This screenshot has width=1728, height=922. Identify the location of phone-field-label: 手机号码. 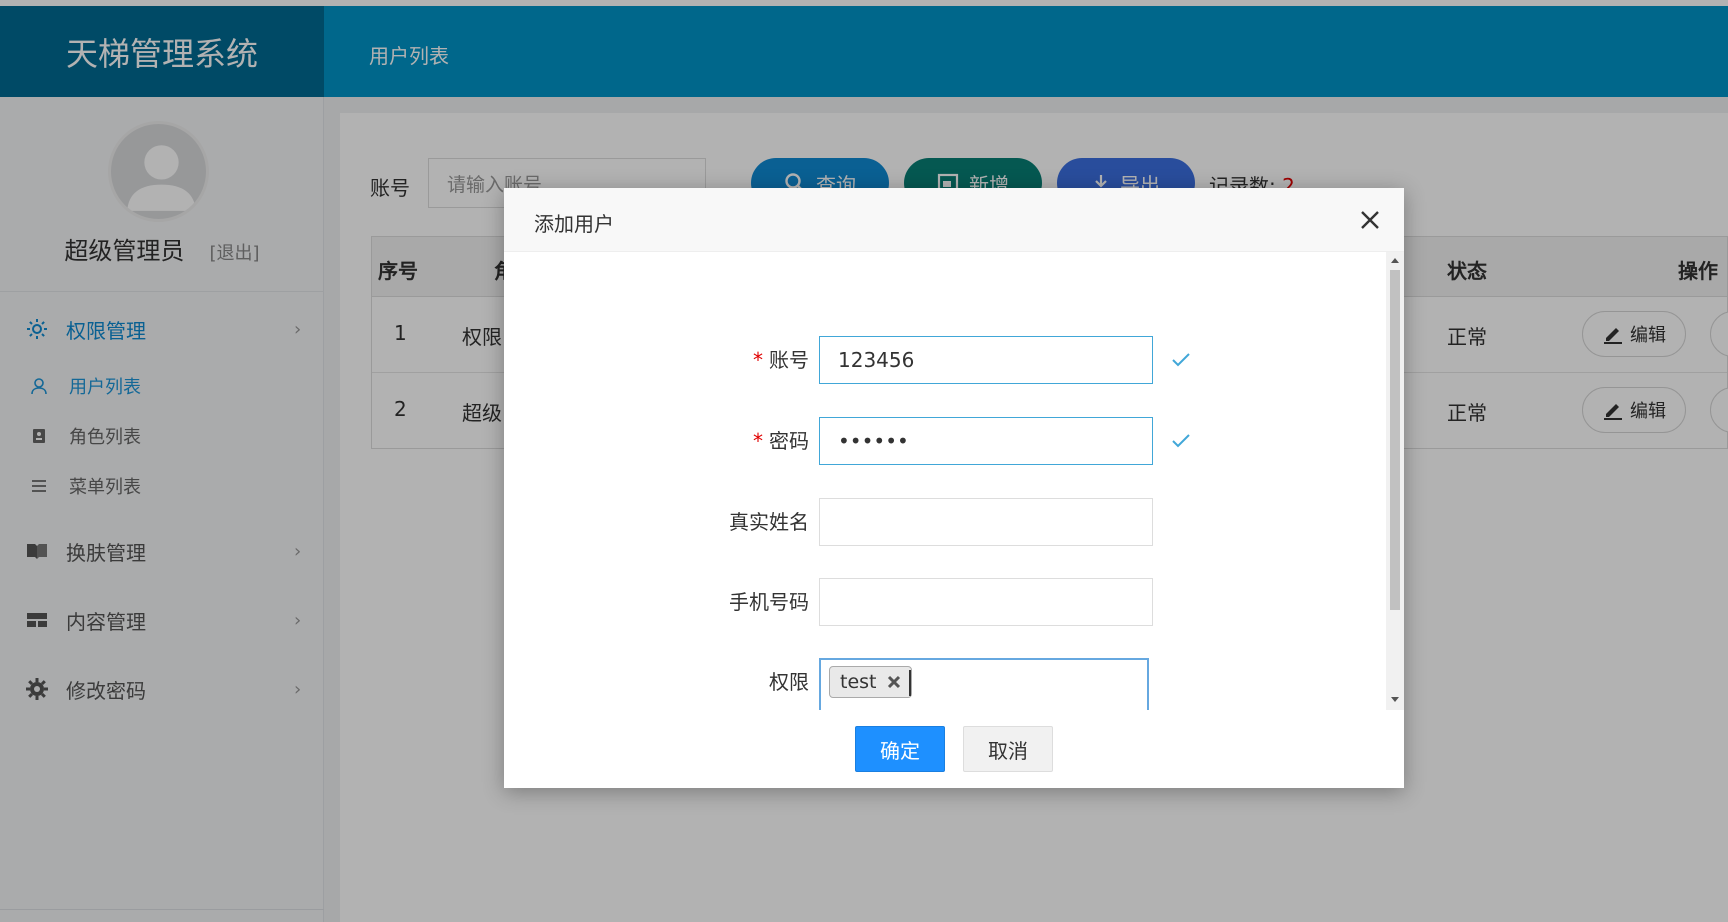
(769, 602).